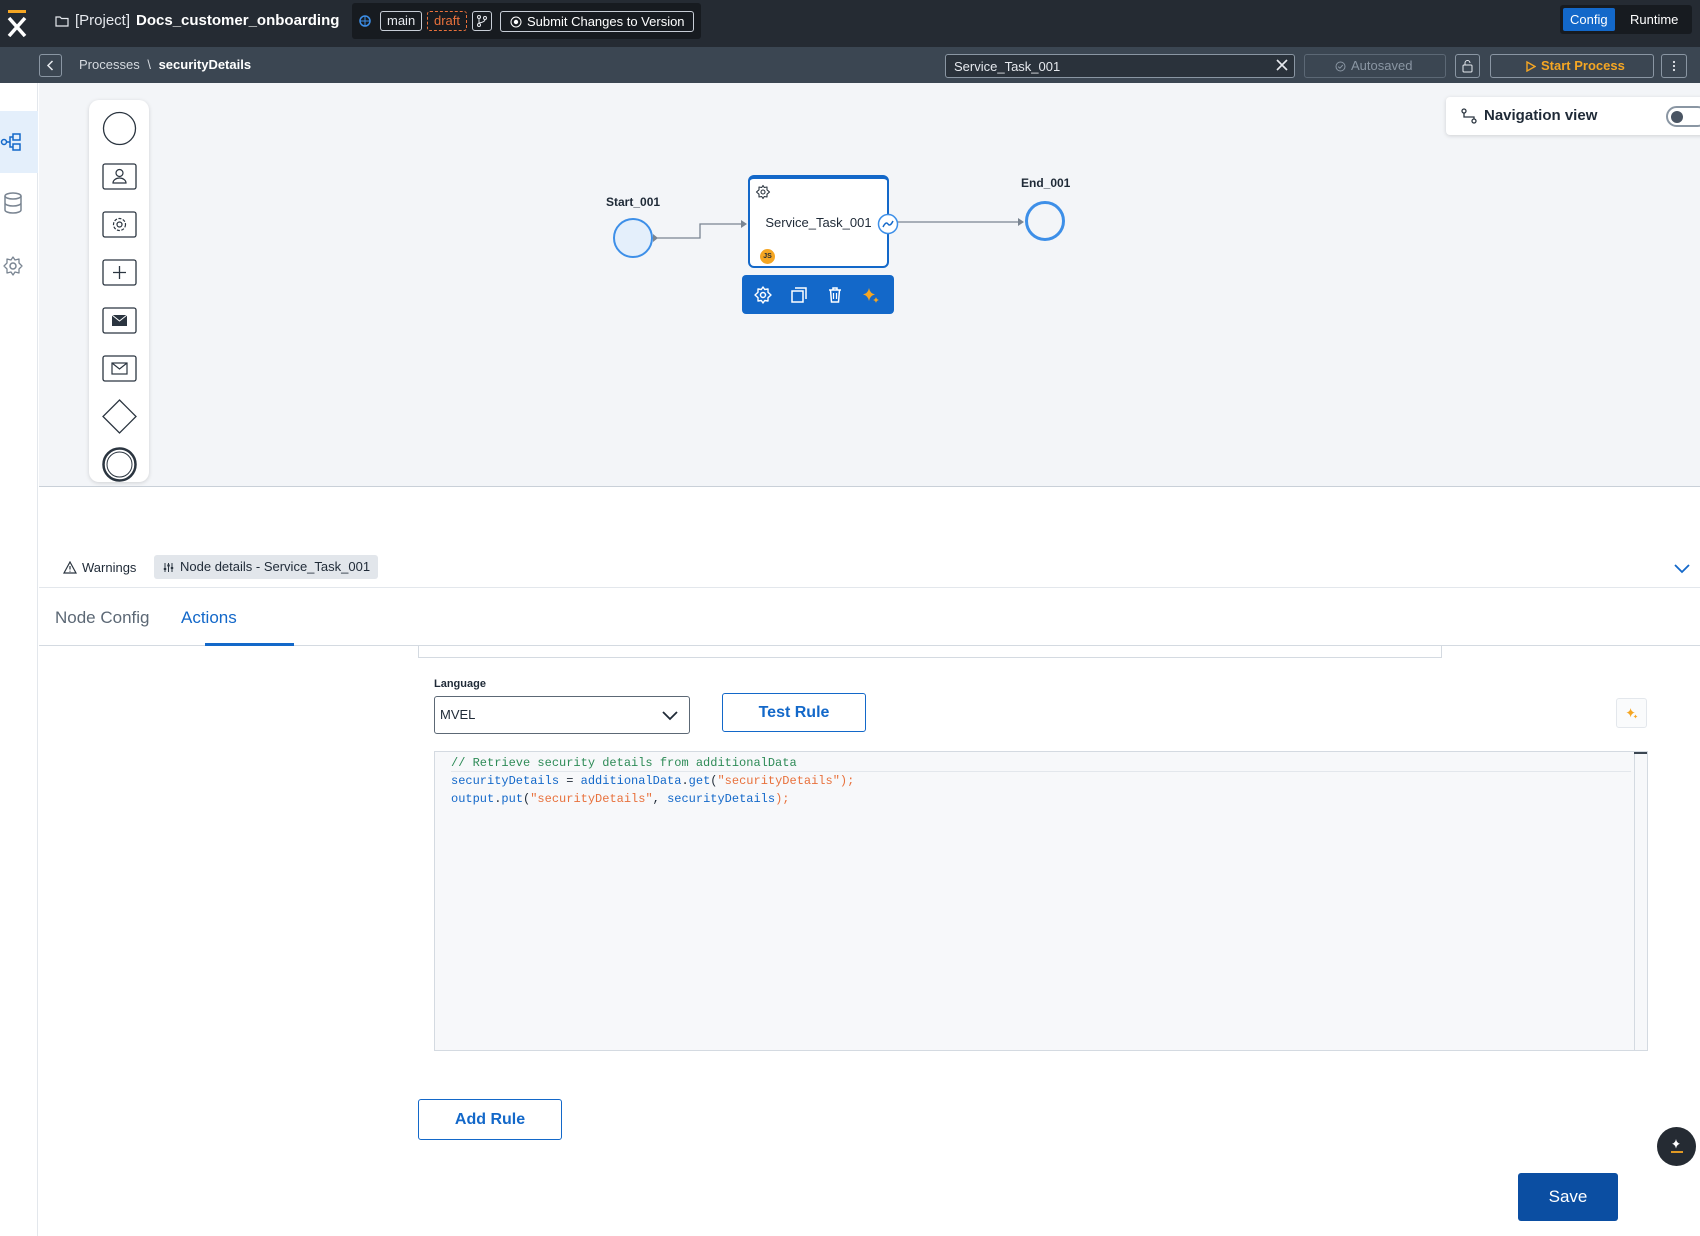  I want to click on previous-section-edge, so click(930, 652).